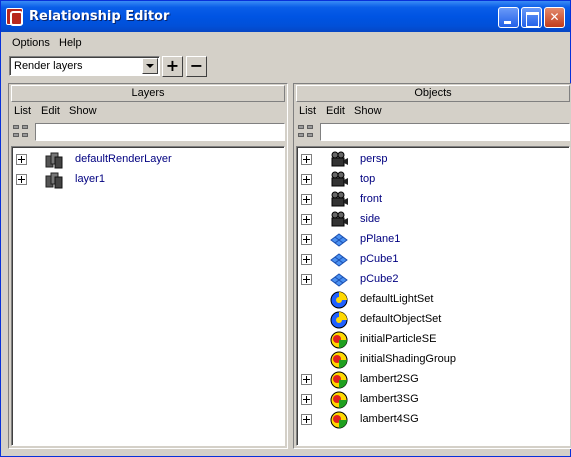 This screenshot has width=571, height=457. What do you see at coordinates (83, 111) in the screenshot?
I see `layers-menu-show: Show` at bounding box center [83, 111].